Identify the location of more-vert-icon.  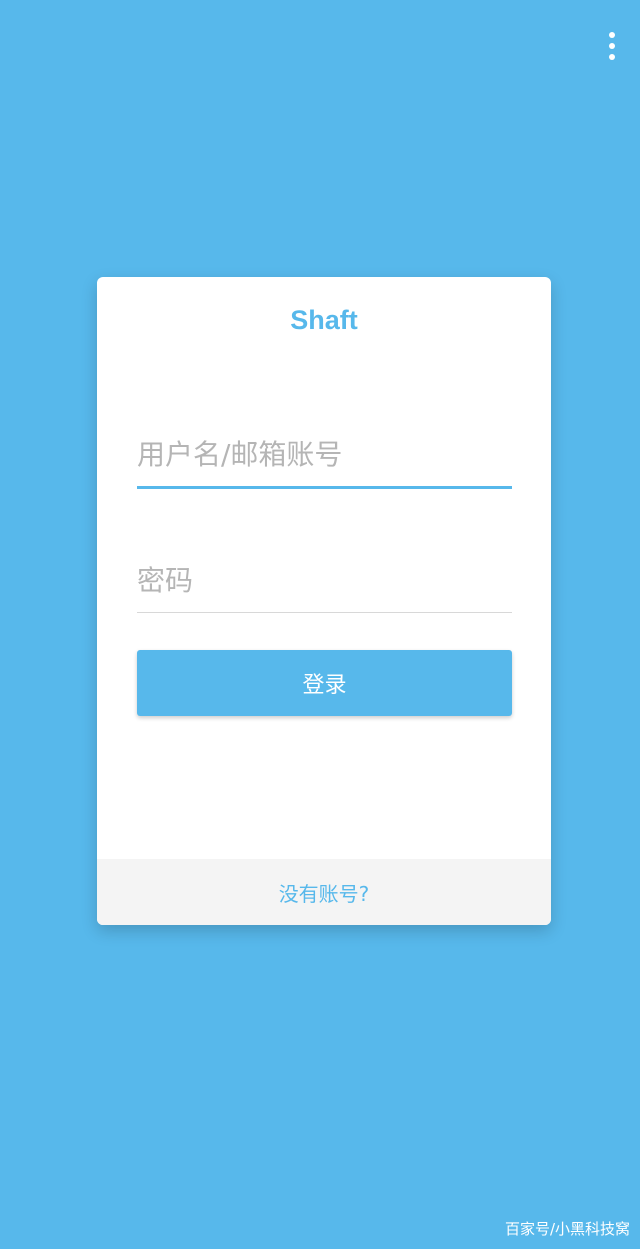
(612, 46).